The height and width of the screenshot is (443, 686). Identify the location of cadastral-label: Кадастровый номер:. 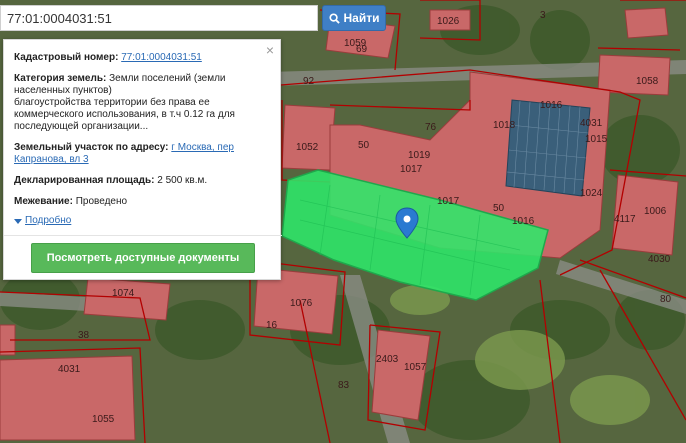
(66, 57).